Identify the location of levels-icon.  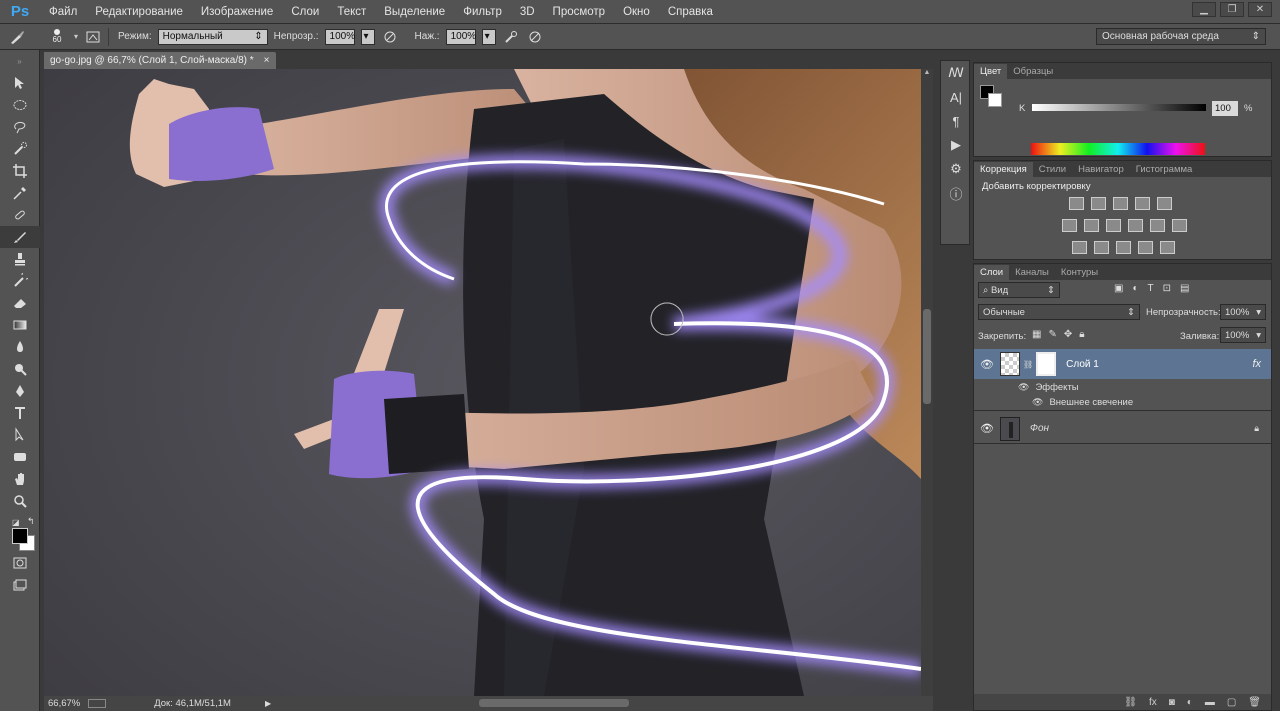
(1098, 203).